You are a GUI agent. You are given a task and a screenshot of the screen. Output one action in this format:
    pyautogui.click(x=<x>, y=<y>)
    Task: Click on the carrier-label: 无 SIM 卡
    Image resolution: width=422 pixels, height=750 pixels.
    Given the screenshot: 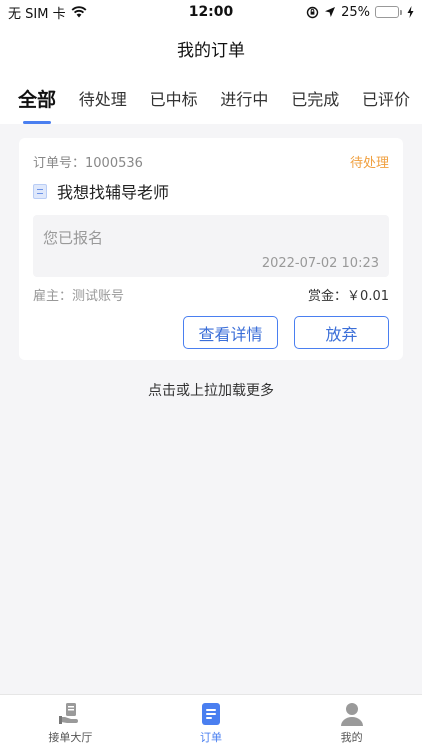 What is the action you would take?
    pyautogui.click(x=37, y=14)
    